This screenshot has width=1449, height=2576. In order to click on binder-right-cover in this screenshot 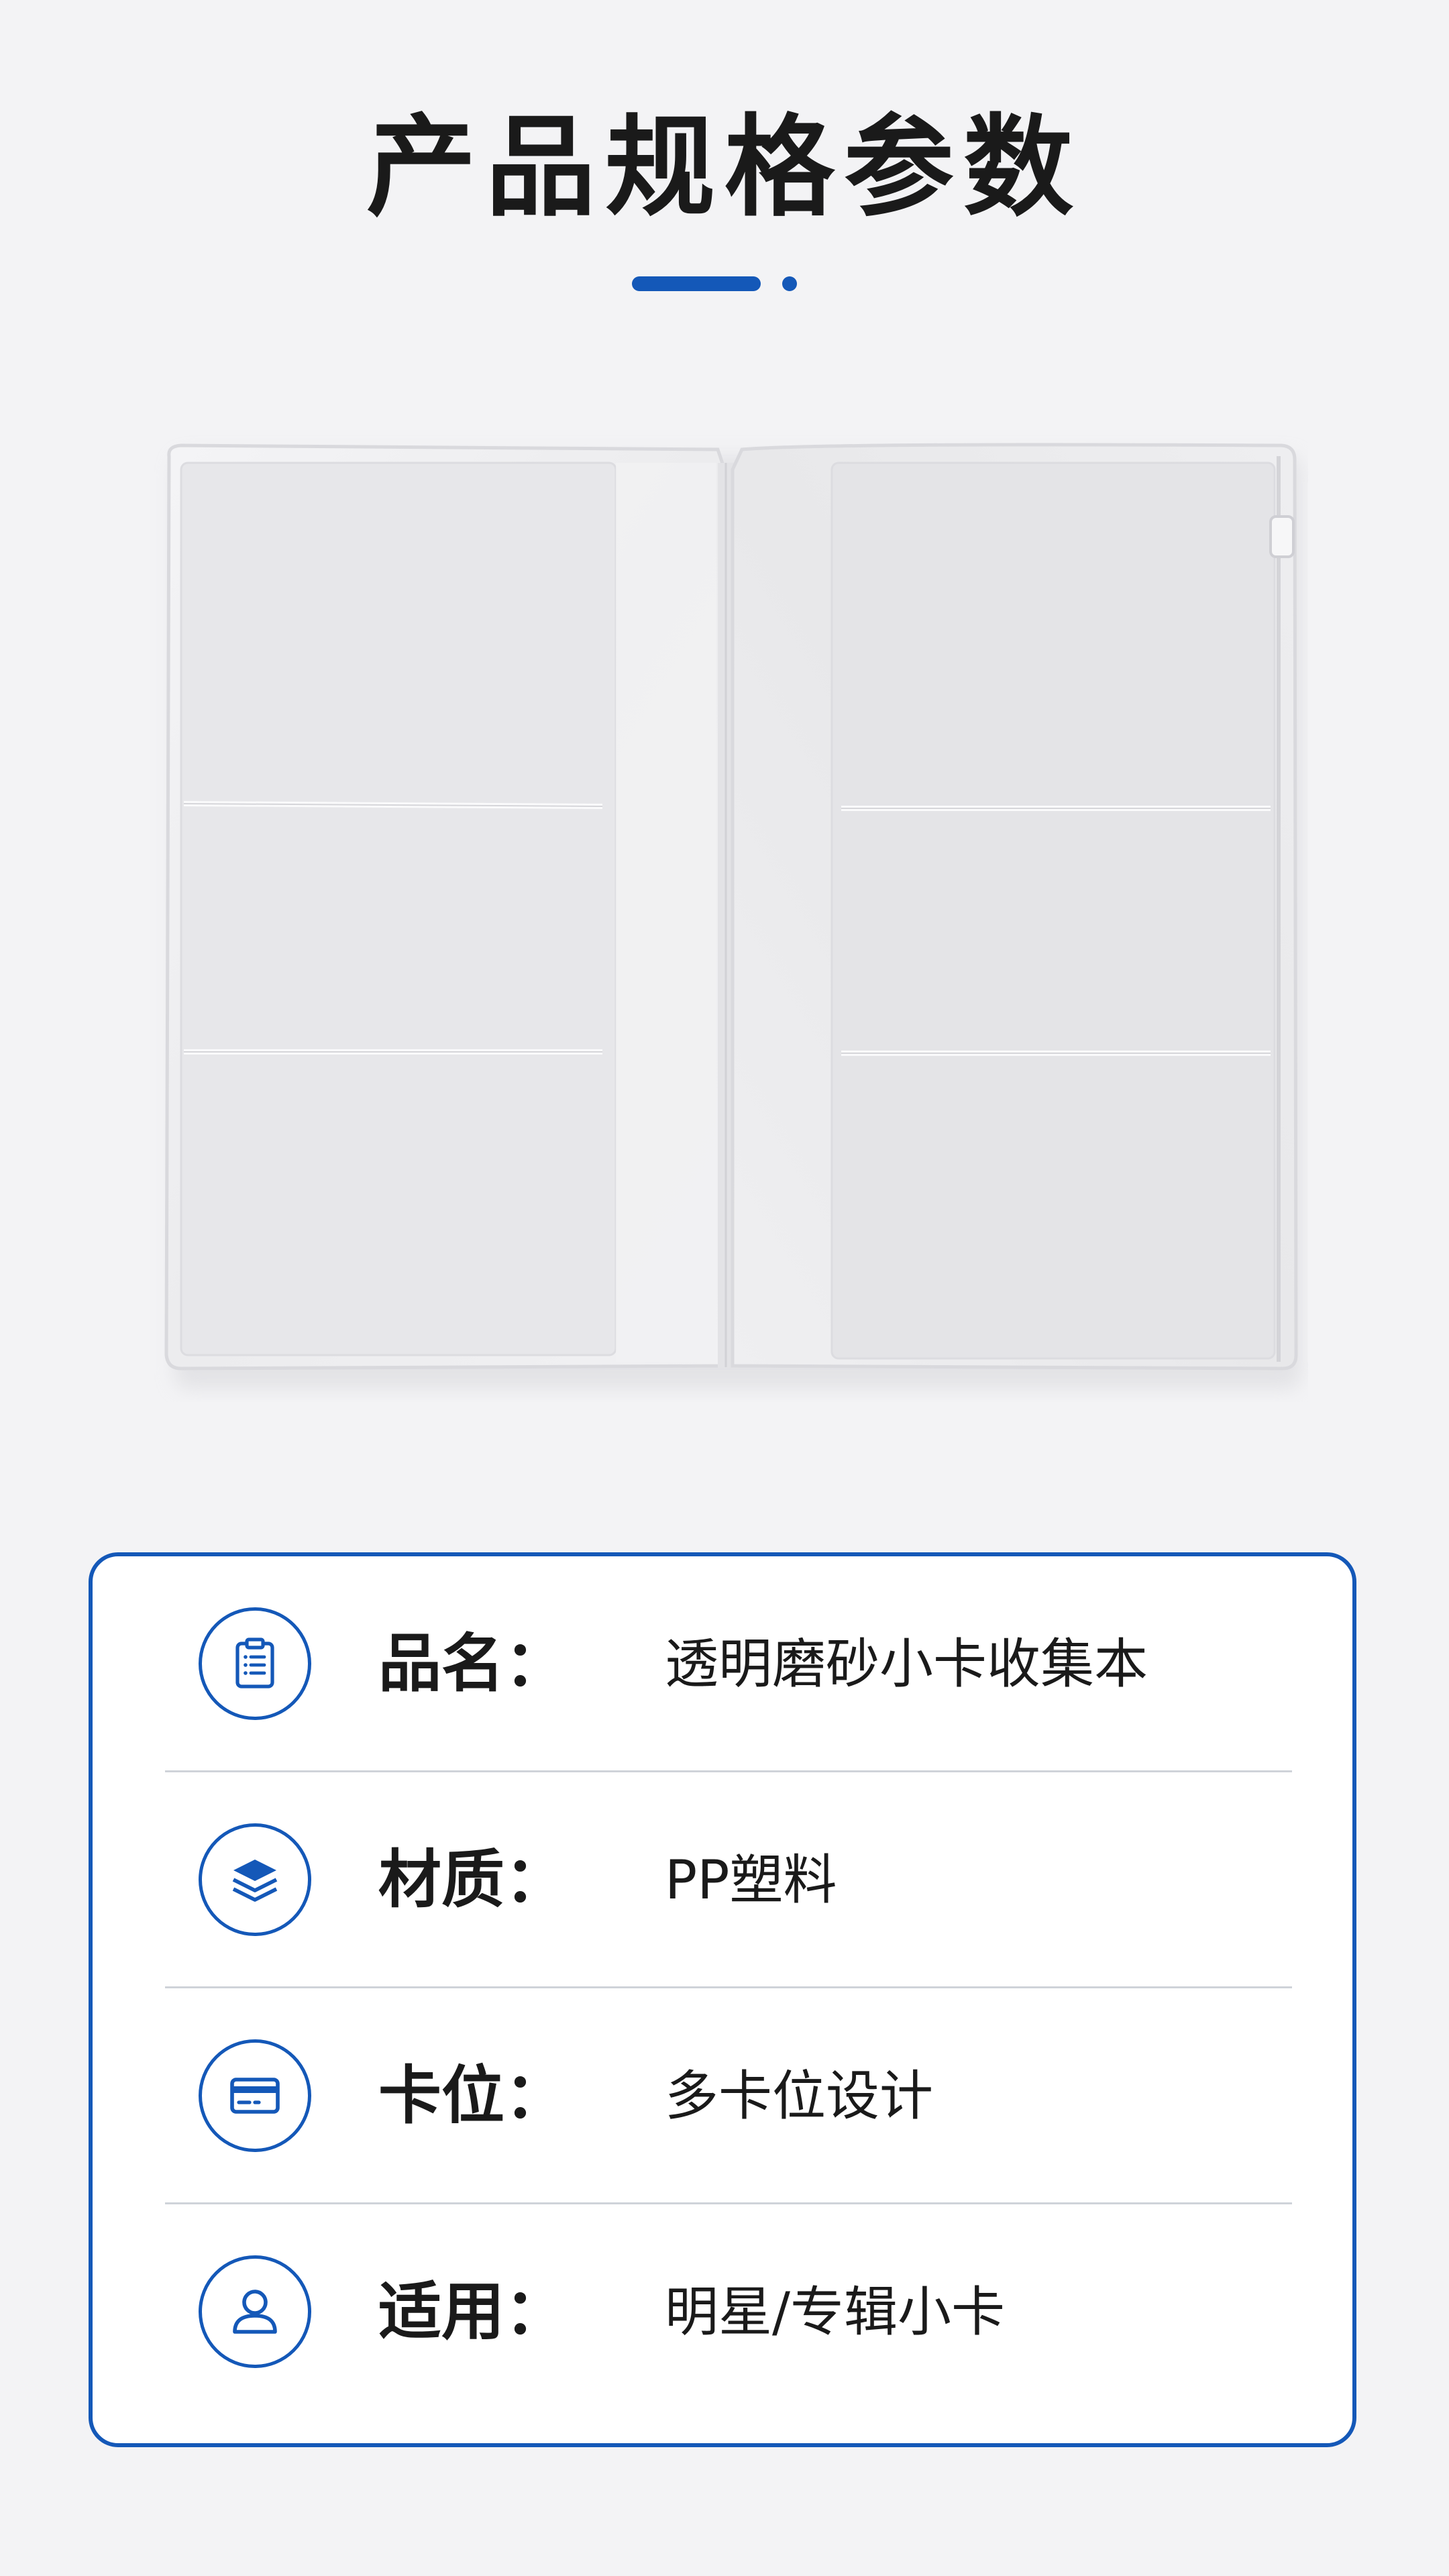, I will do `click(1014, 907)`.